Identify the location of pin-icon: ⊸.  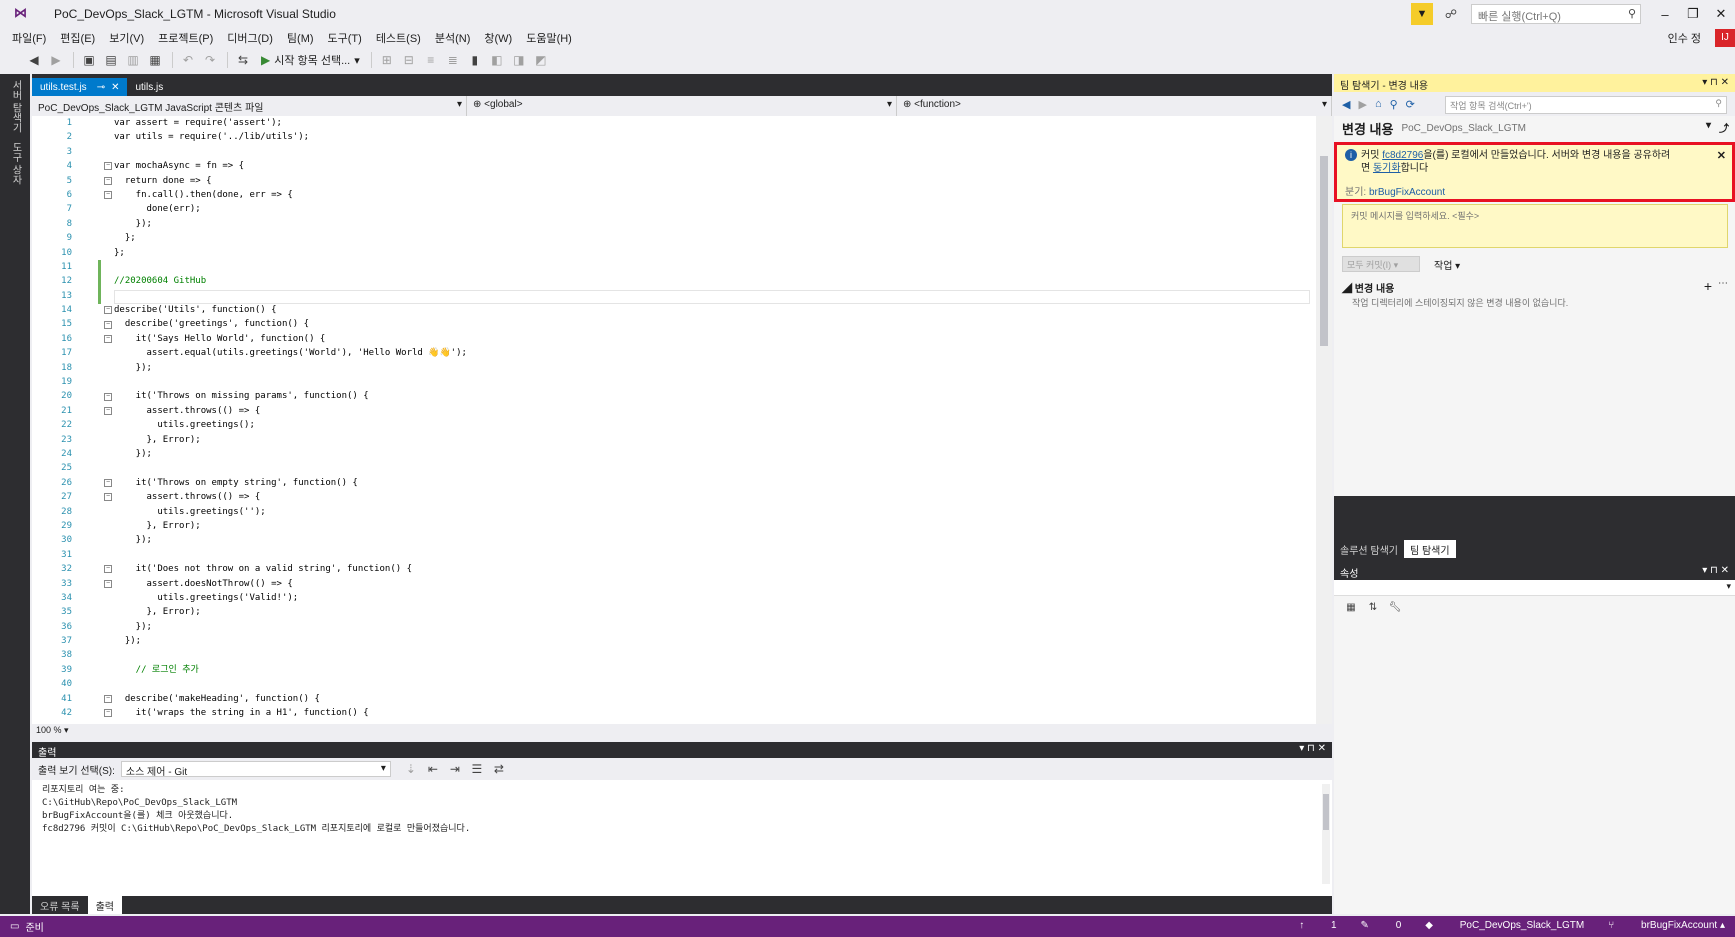
(101, 87).